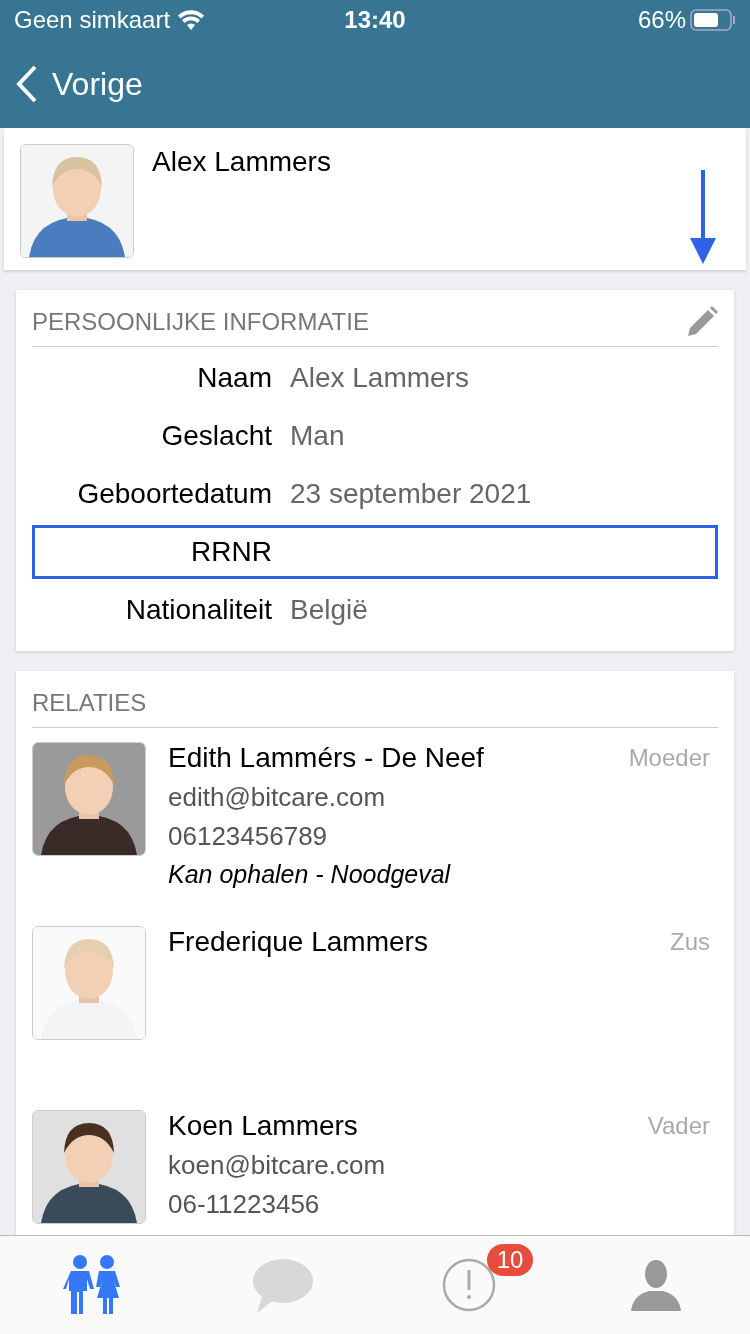 The image size is (750, 1334). Describe the element at coordinates (326, 758) in the screenshot. I see `relation-name: Edith Lammérs - De Neef` at that location.